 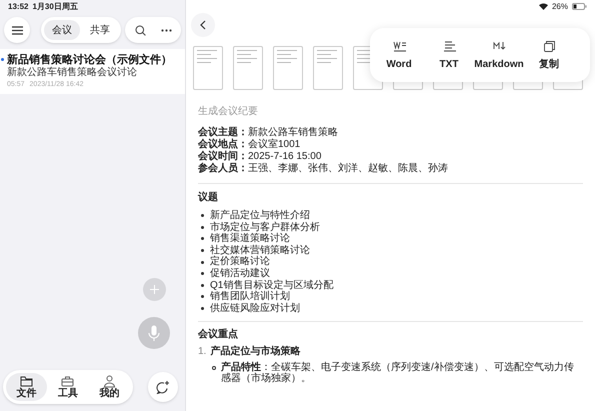 I want to click on nav-tab: 工具, so click(x=68, y=387).